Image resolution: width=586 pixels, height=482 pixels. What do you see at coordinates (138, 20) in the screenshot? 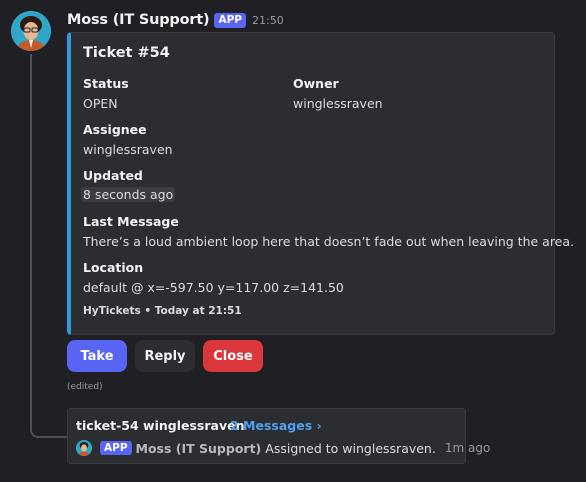
I see `message-author: Moss (IT Support)` at bounding box center [138, 20].